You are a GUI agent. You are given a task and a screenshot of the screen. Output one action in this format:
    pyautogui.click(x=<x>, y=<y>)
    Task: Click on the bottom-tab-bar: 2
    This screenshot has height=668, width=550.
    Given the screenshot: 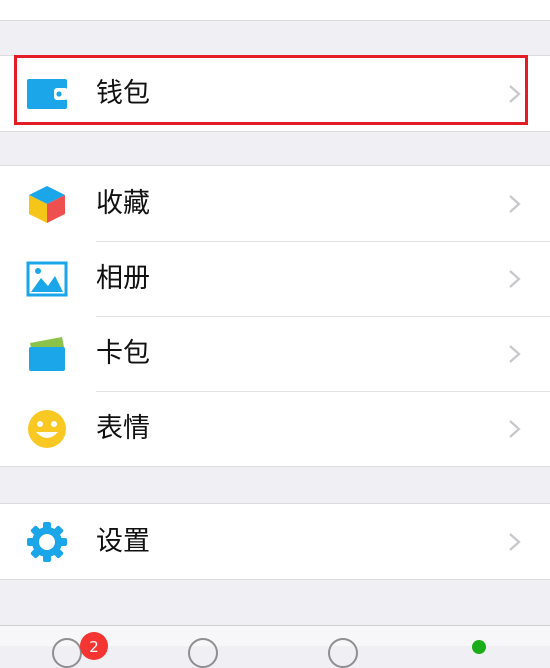 What is the action you would take?
    pyautogui.click(x=275, y=646)
    